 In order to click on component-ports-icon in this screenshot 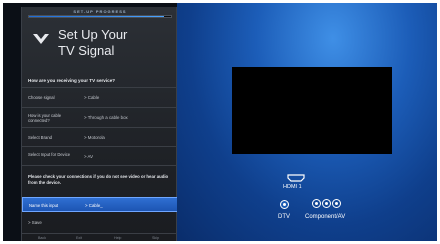, I will do `click(326, 204)`.